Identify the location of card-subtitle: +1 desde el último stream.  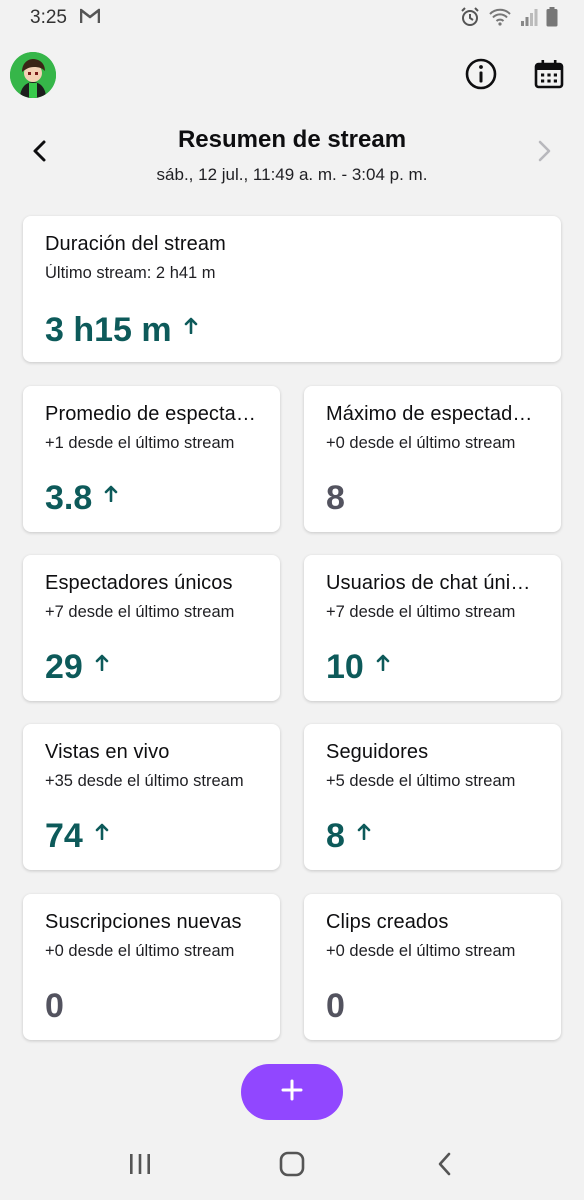
(140, 443).